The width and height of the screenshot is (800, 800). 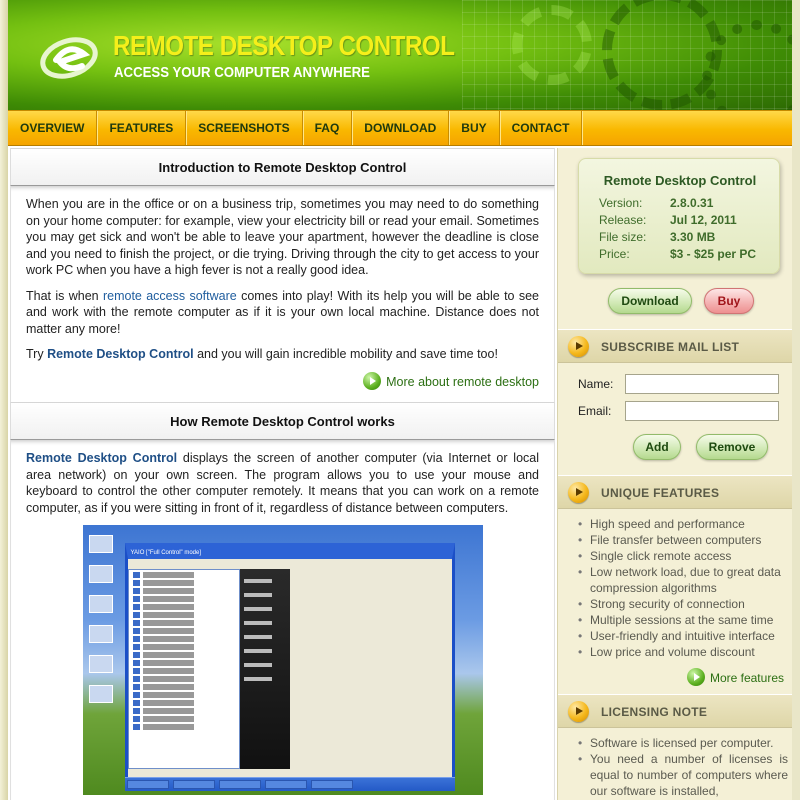 What do you see at coordinates (623, 237) in the screenshot?
I see `file-size-label: File size:` at bounding box center [623, 237].